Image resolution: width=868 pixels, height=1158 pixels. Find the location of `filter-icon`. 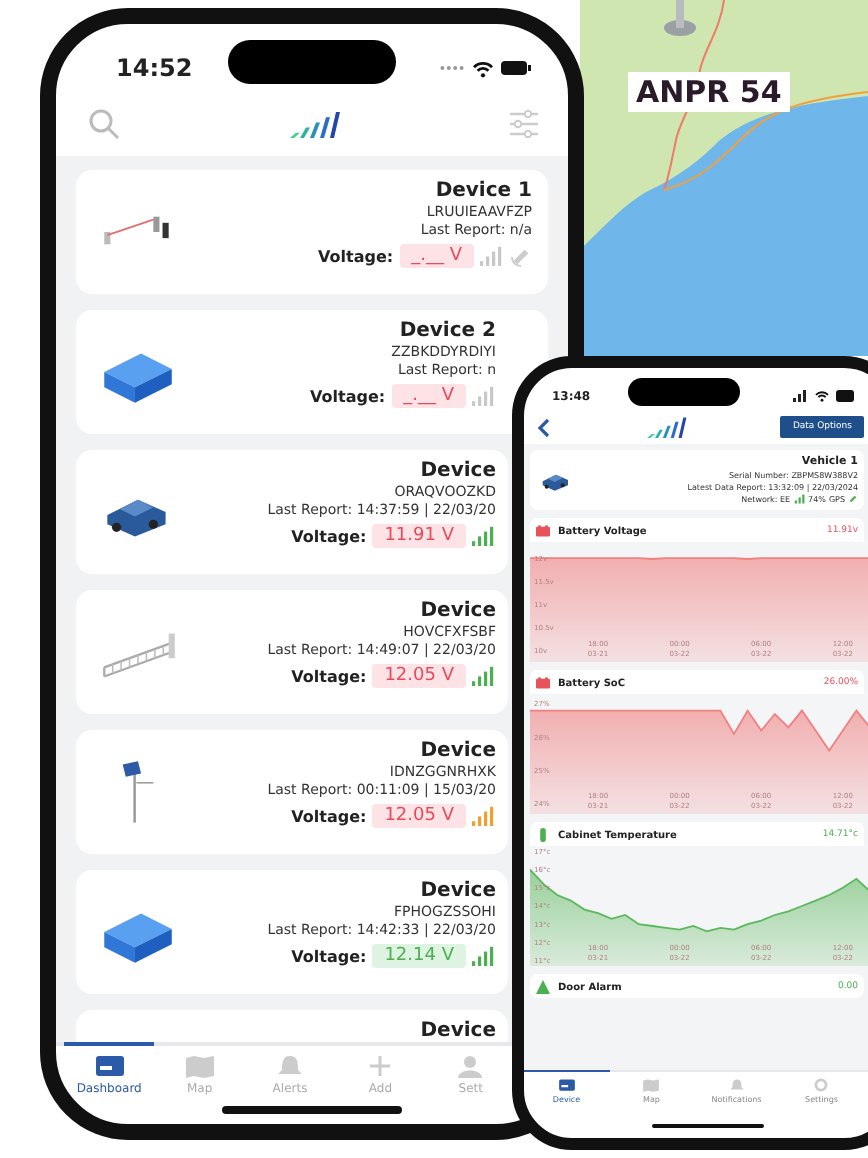

filter-icon is located at coordinates (524, 124).